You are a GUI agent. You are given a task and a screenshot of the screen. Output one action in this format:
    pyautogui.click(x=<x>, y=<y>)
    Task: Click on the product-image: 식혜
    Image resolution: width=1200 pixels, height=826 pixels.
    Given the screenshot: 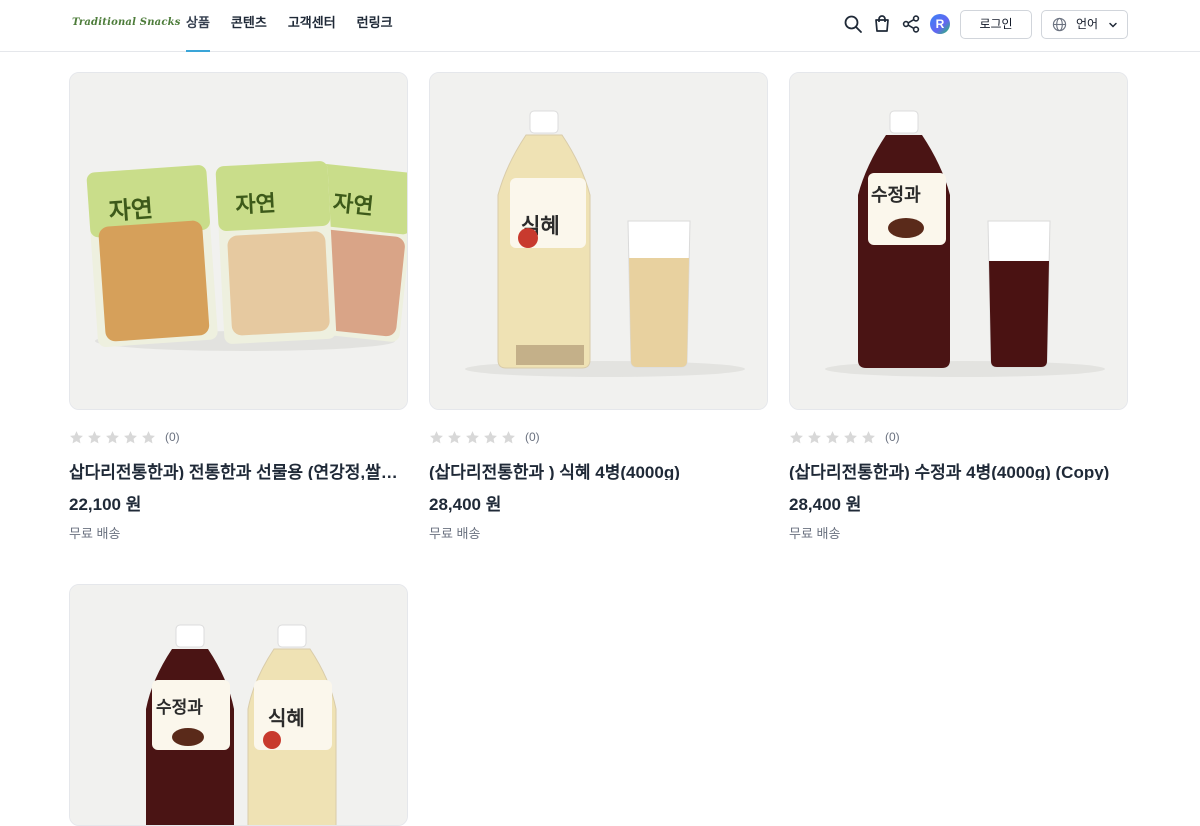 What is the action you would take?
    pyautogui.click(x=598, y=241)
    